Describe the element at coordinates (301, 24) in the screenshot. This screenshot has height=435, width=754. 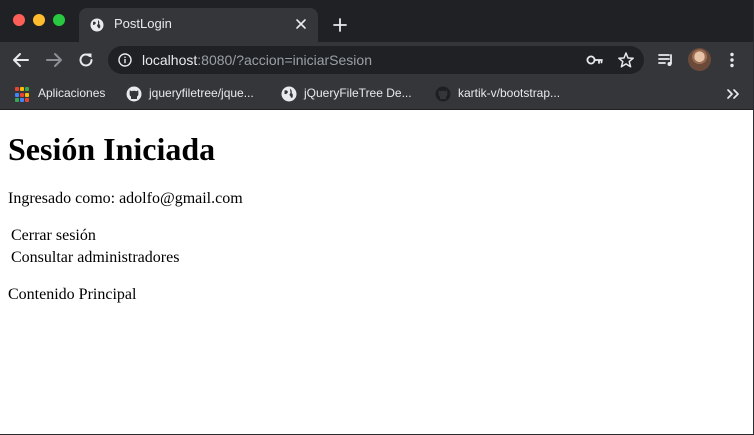
I see `close-tab-icon` at that location.